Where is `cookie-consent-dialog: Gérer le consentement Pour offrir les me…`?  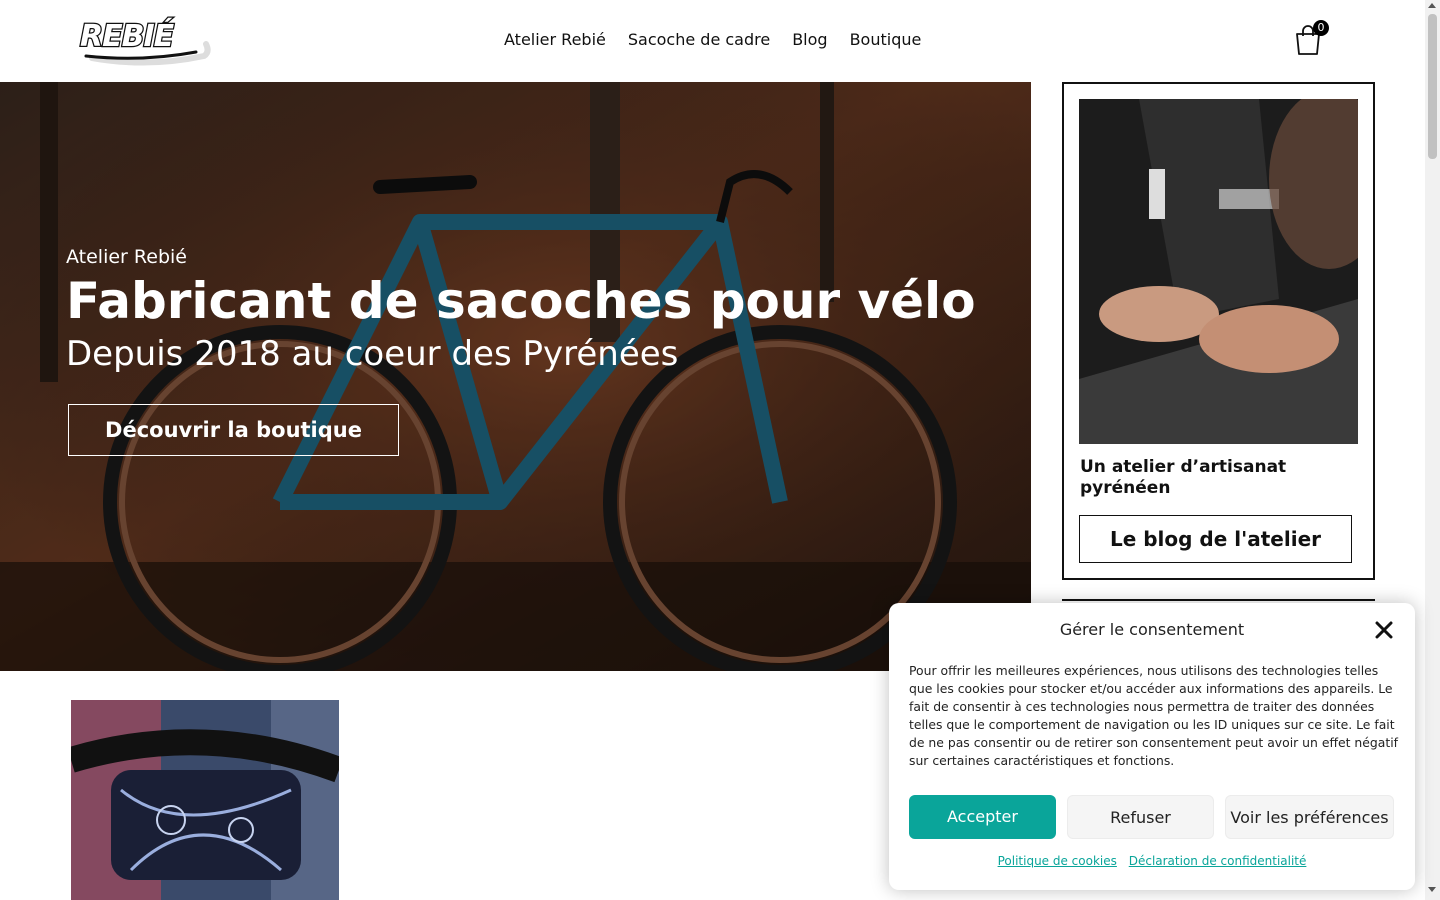
cookie-consent-dialog: Gérer le consentement Pour offrir les me… is located at coordinates (1152, 746).